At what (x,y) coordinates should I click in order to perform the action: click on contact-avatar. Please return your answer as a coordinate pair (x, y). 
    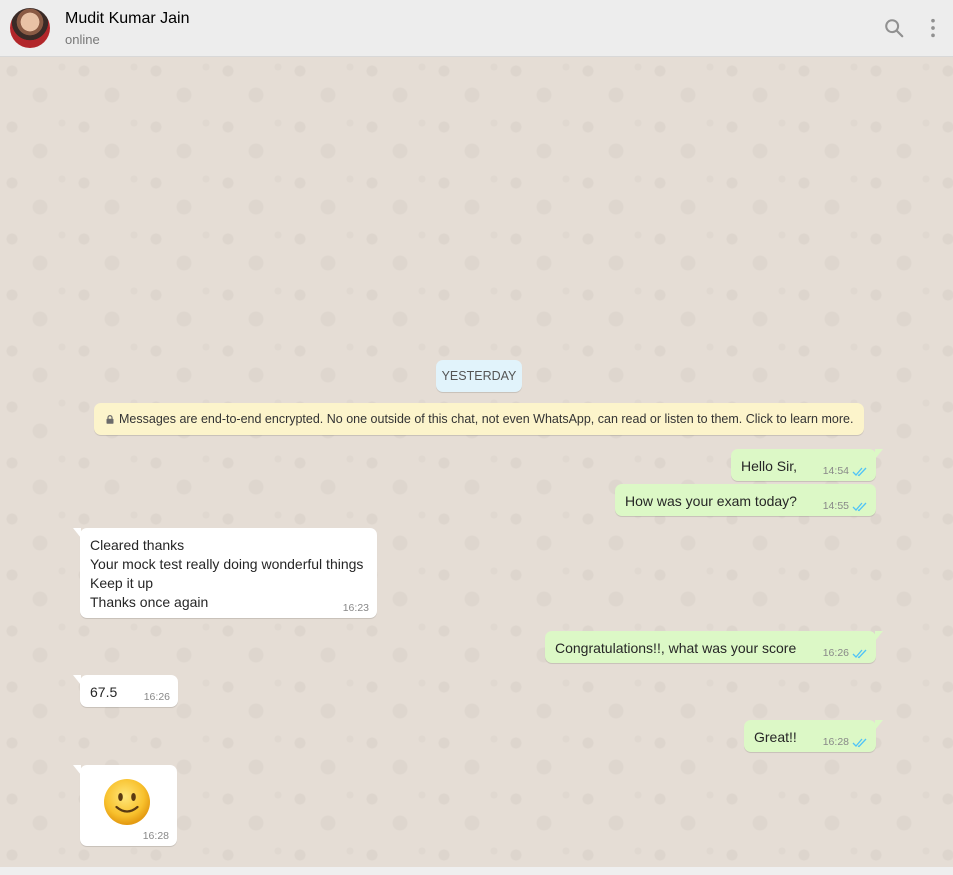
    Looking at the image, I should click on (30, 28).